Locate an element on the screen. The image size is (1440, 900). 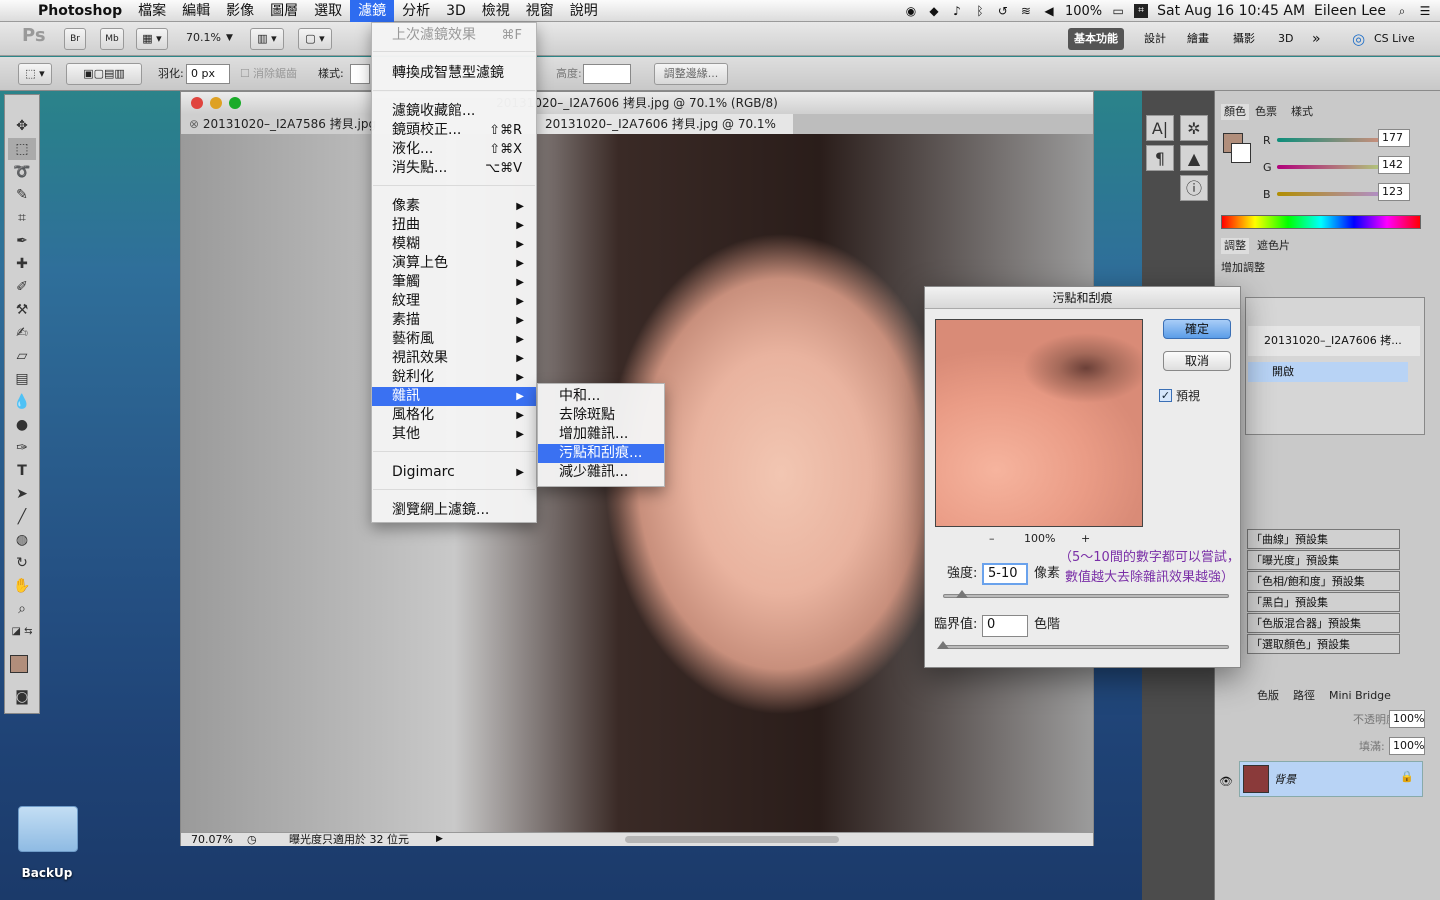
antialias-checkbox: ☐ is located at coordinates (245, 74).